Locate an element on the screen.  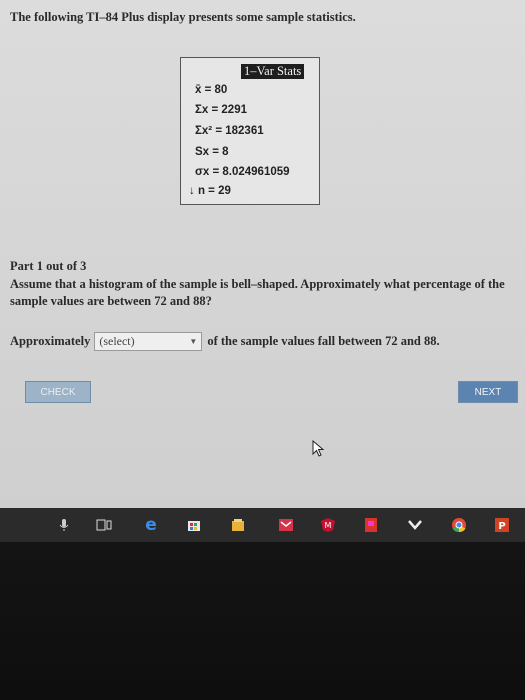
store-icon is located at coordinates (194, 525).